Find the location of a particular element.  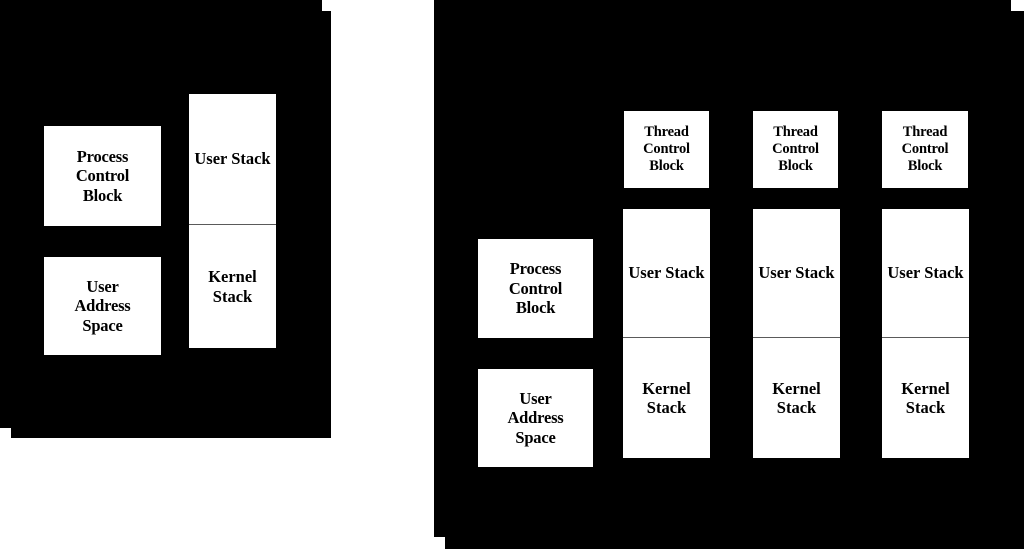

left-user-address-space: User Address Space is located at coordinates (102, 306).